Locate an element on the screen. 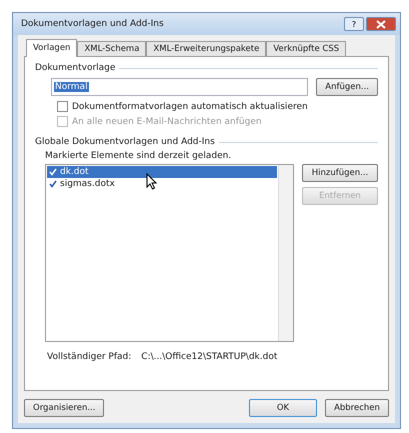 Image resolution: width=409 pixels, height=433 pixels. help-button: ? is located at coordinates (354, 24).